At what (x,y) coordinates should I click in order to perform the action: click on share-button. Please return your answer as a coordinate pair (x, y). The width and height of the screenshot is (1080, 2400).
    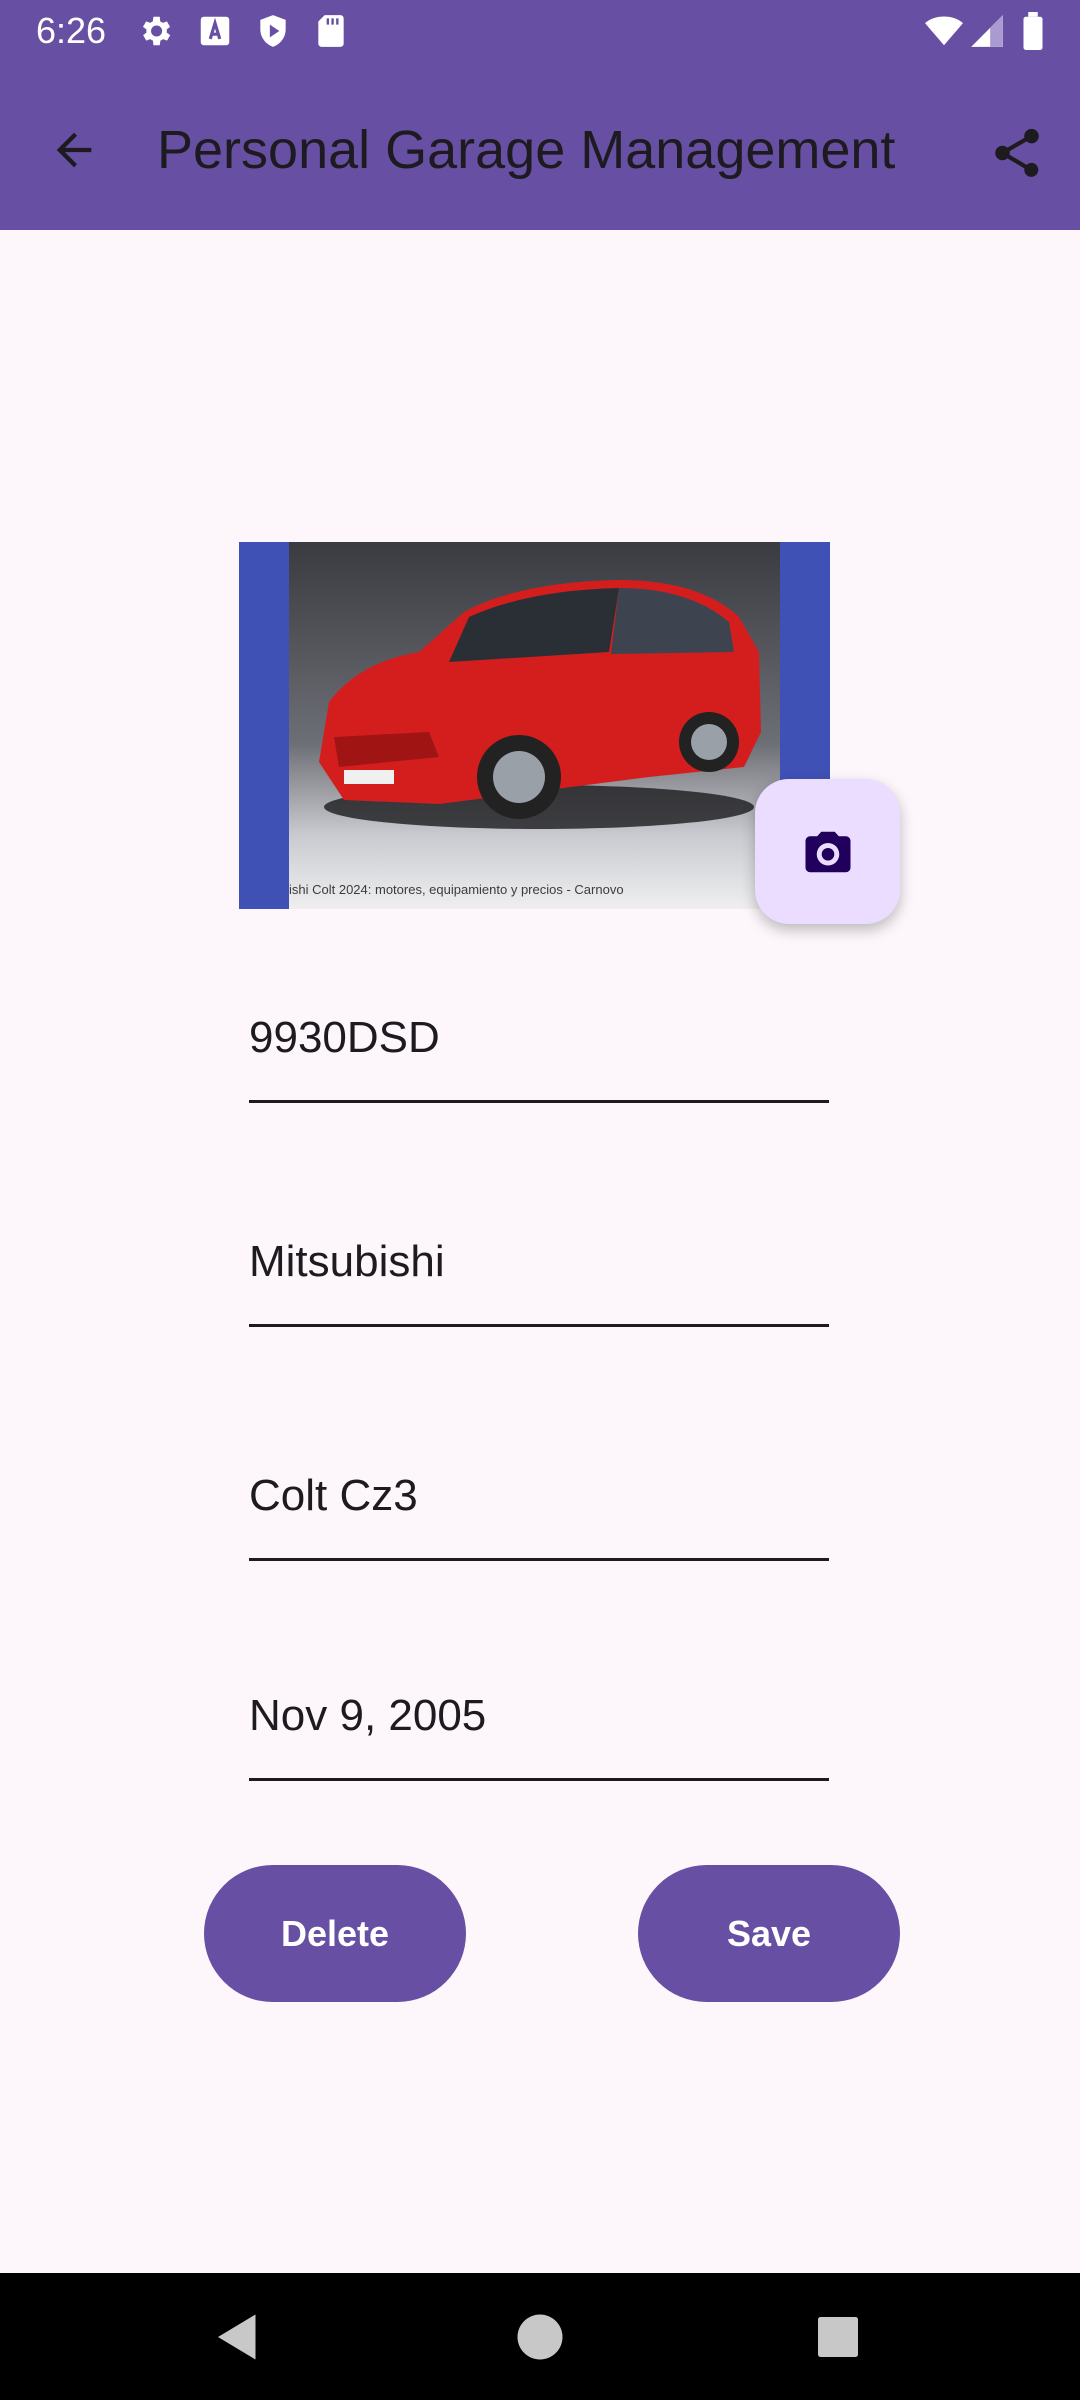
    Looking at the image, I should click on (1017, 153).